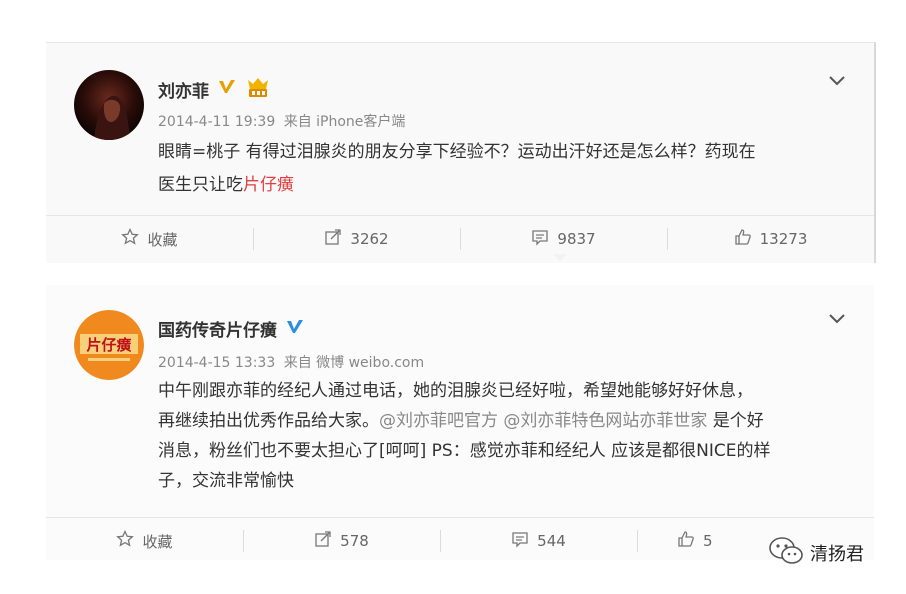 The width and height of the screenshot is (906, 594). I want to click on avatar-logo-text: 片仔癀, so click(108, 345).